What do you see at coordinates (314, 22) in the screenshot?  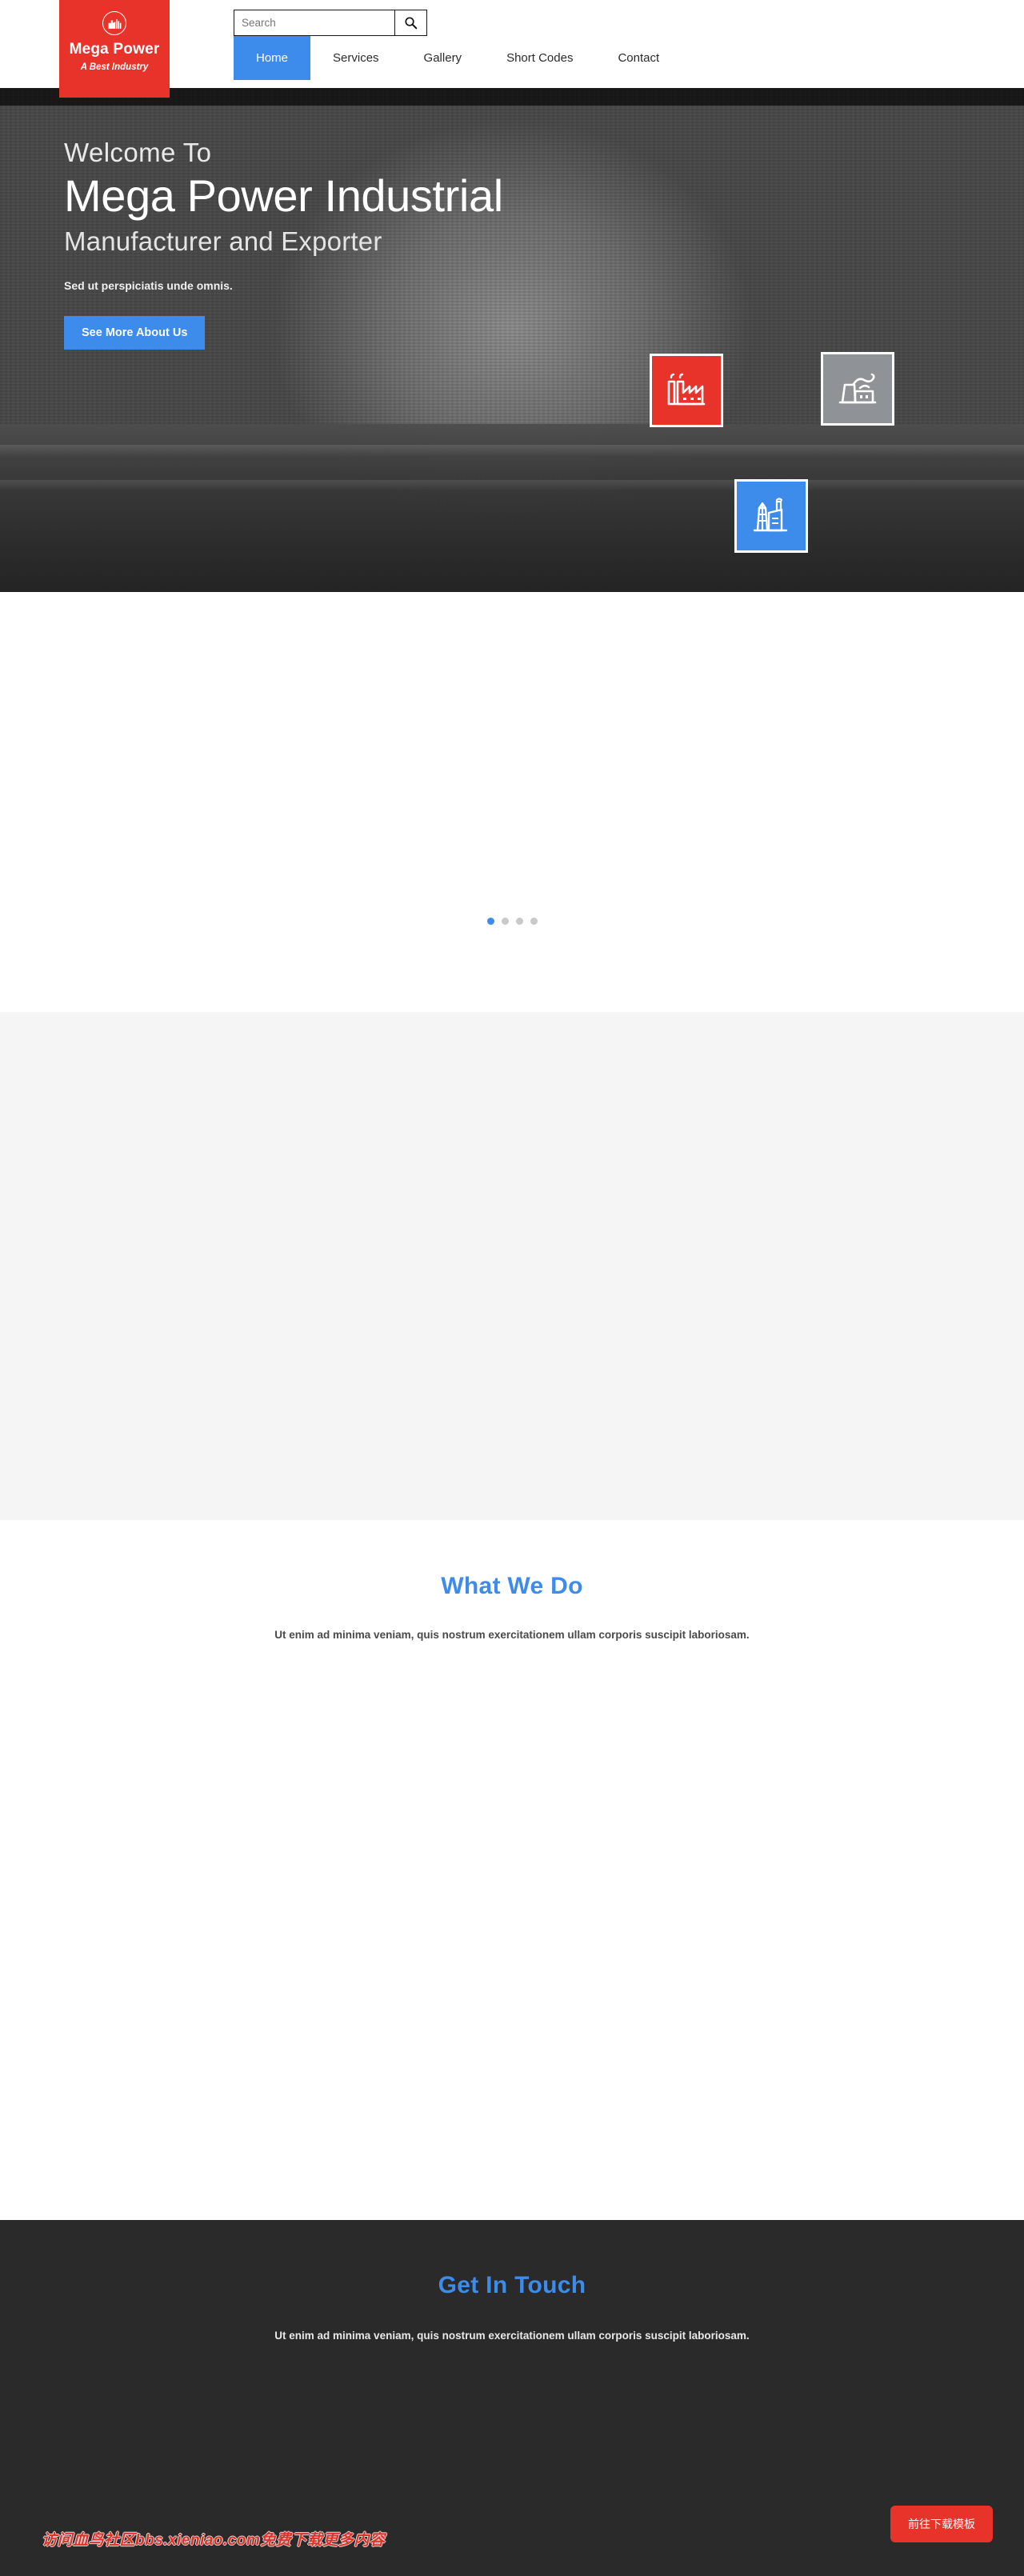 I see `search-input` at bounding box center [314, 22].